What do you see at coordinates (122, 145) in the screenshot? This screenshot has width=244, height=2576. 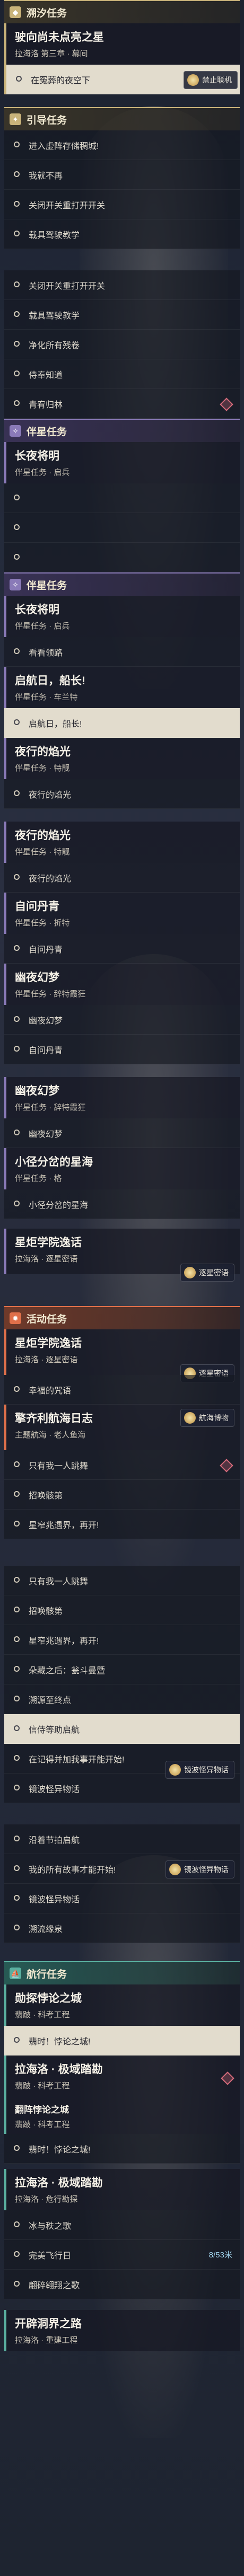 I see `quest-step: 进入虚阵存储稠城!` at bounding box center [122, 145].